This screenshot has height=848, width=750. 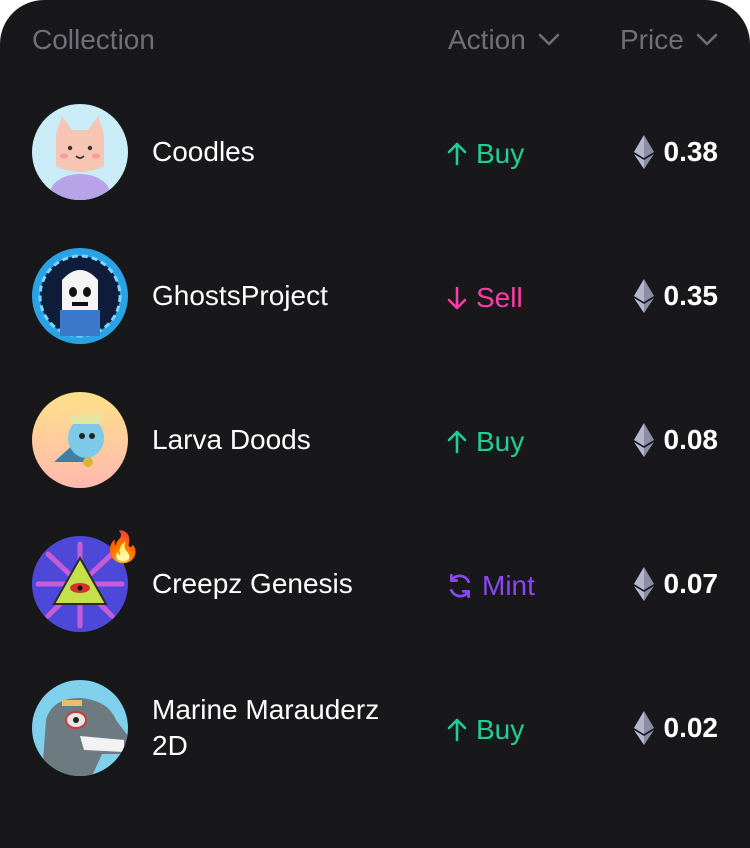 I want to click on column-header-price-label: Price, so click(x=652, y=39).